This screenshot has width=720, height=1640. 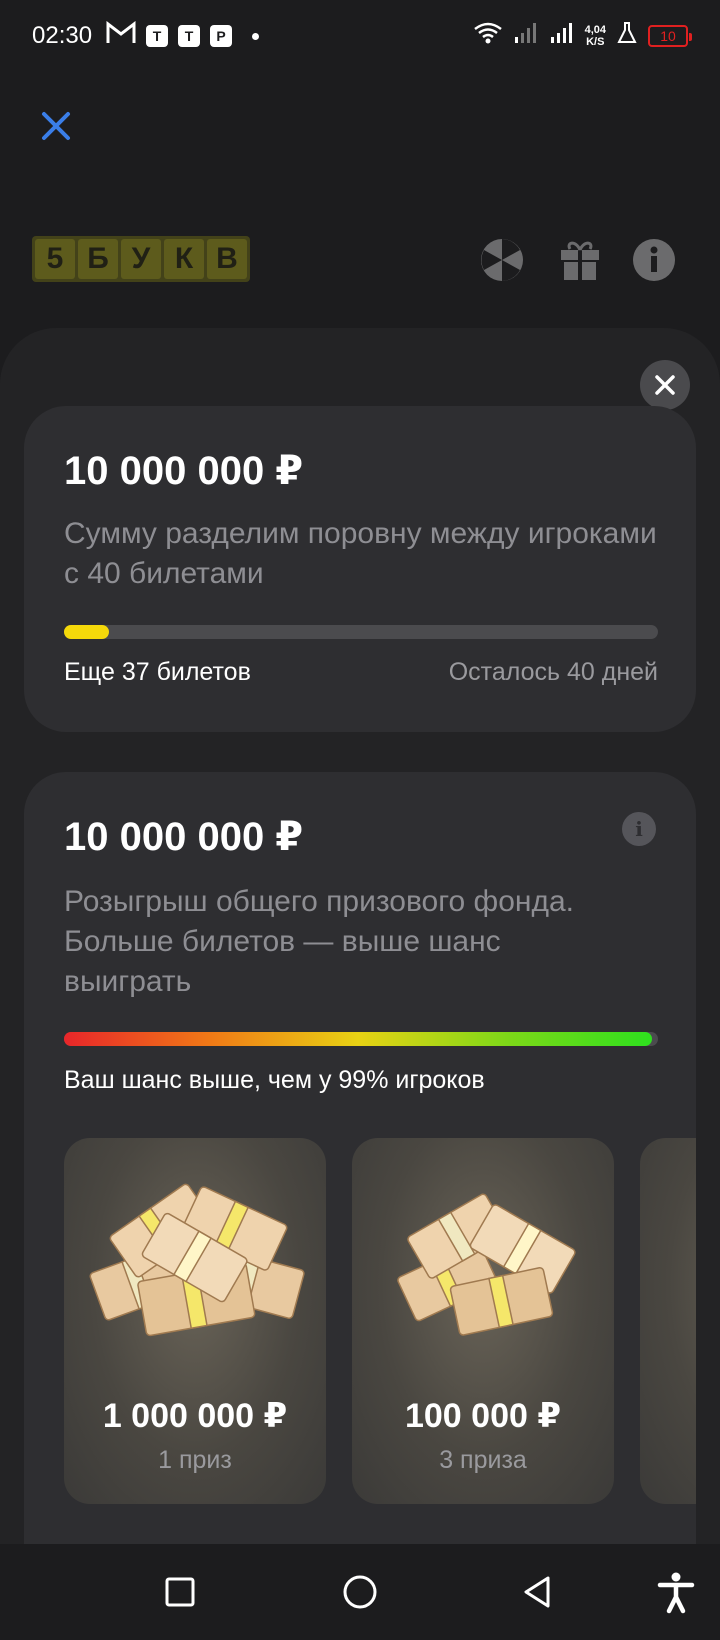 What do you see at coordinates (184, 837) in the screenshot?
I see `draw-amount: 10 000 000 ₽` at bounding box center [184, 837].